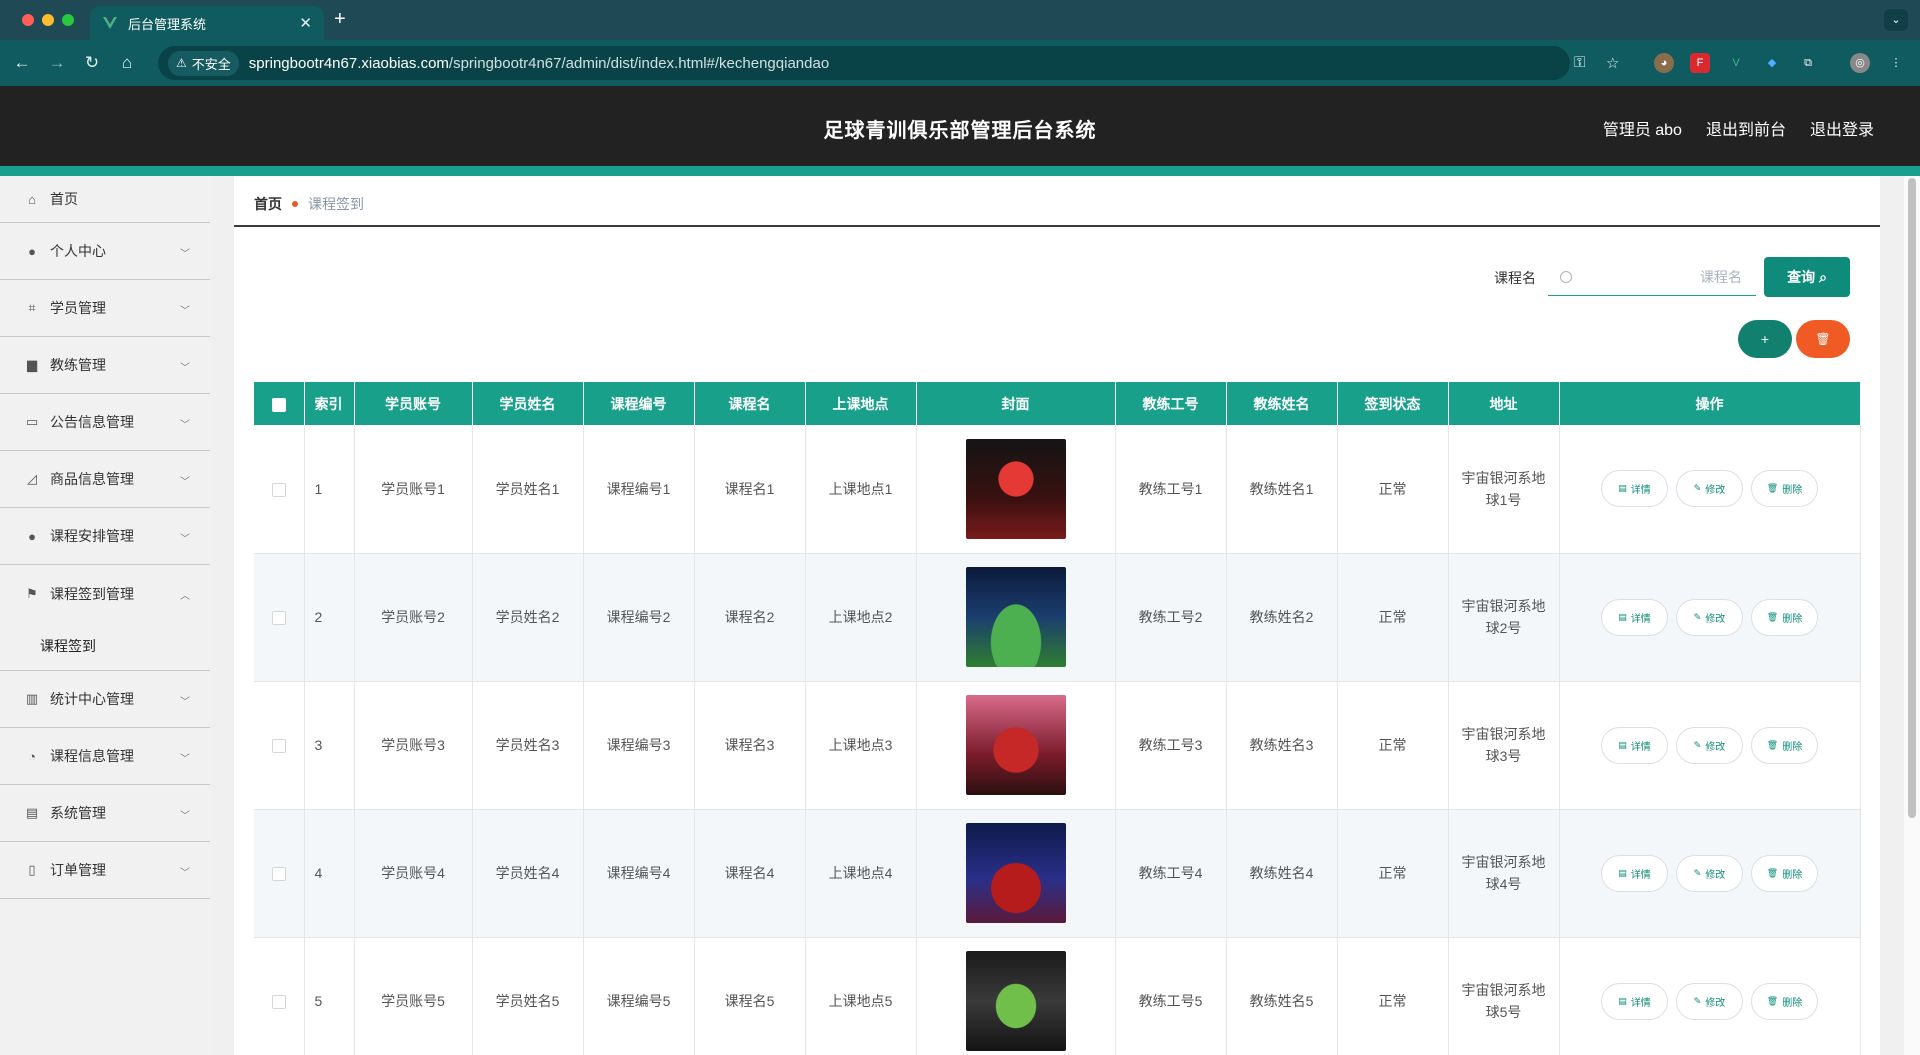  What do you see at coordinates (413, 617) in the screenshot?
I see `cell-student-account: 学员账号2` at bounding box center [413, 617].